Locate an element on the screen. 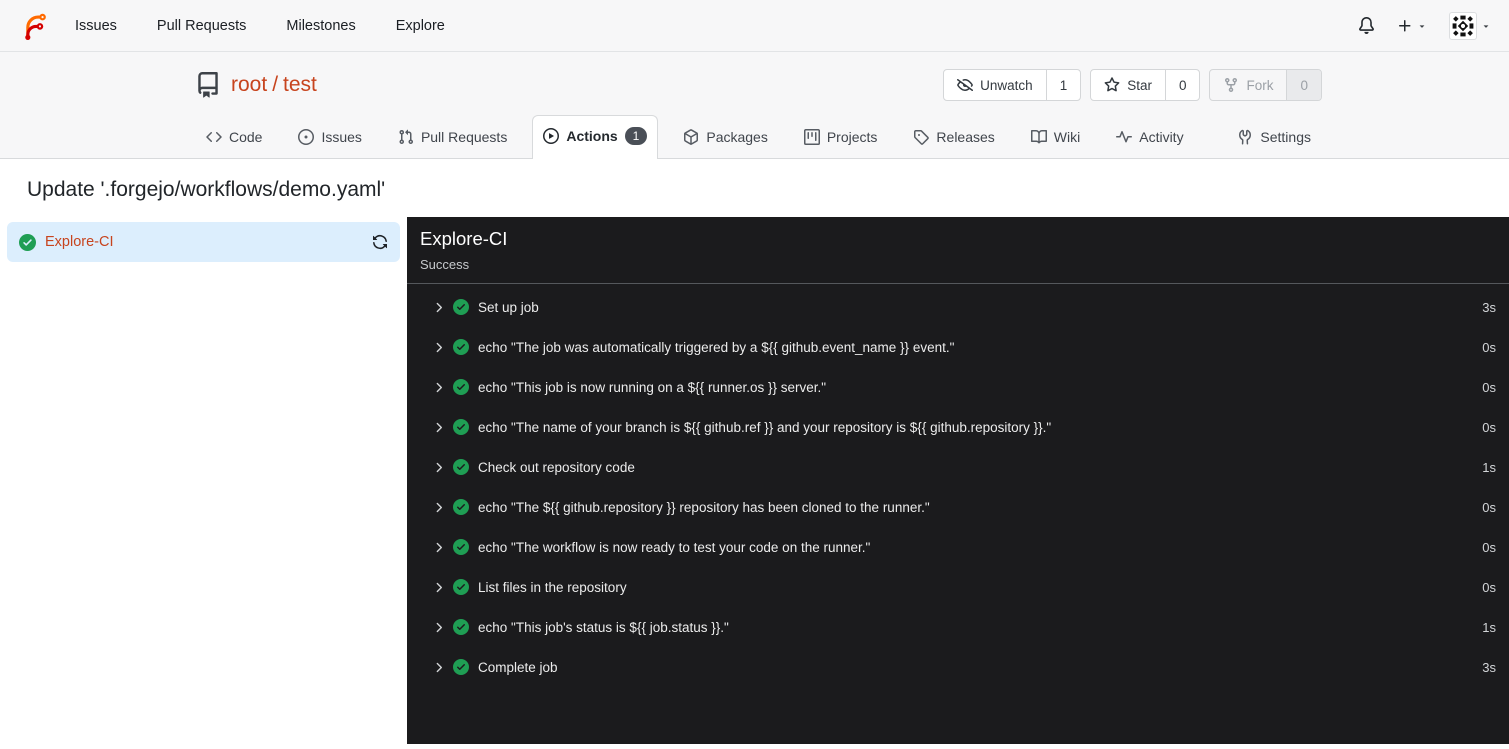 Image resolution: width=1509 pixels, height=749 pixels. repo-name-link: test is located at coordinates (300, 84).